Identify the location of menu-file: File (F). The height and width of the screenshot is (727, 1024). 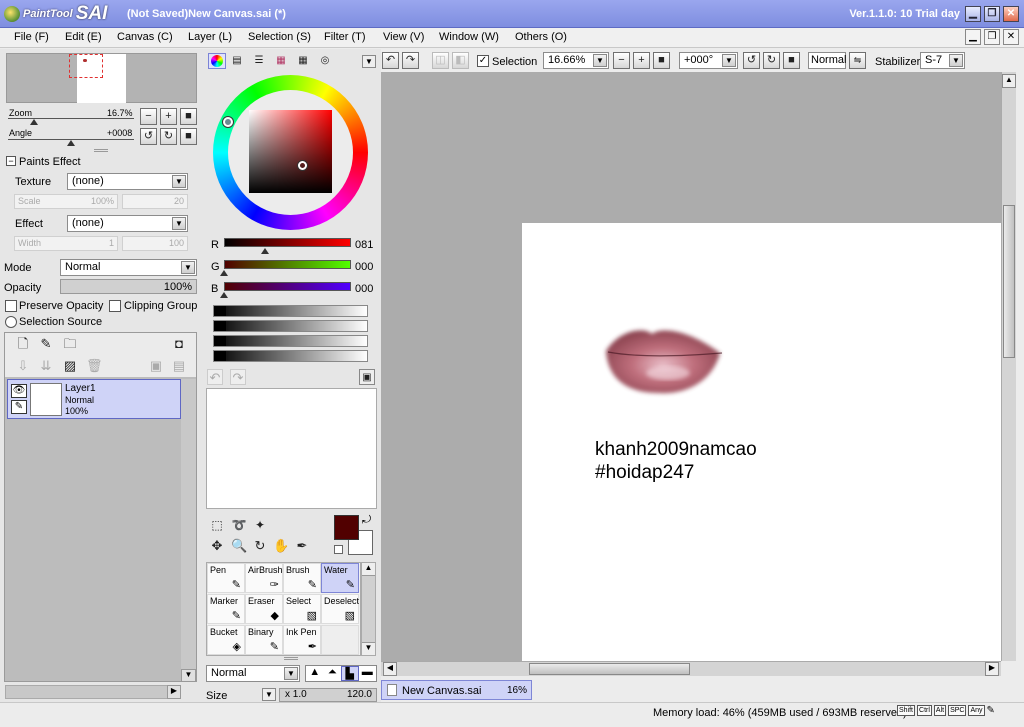
(31, 37).